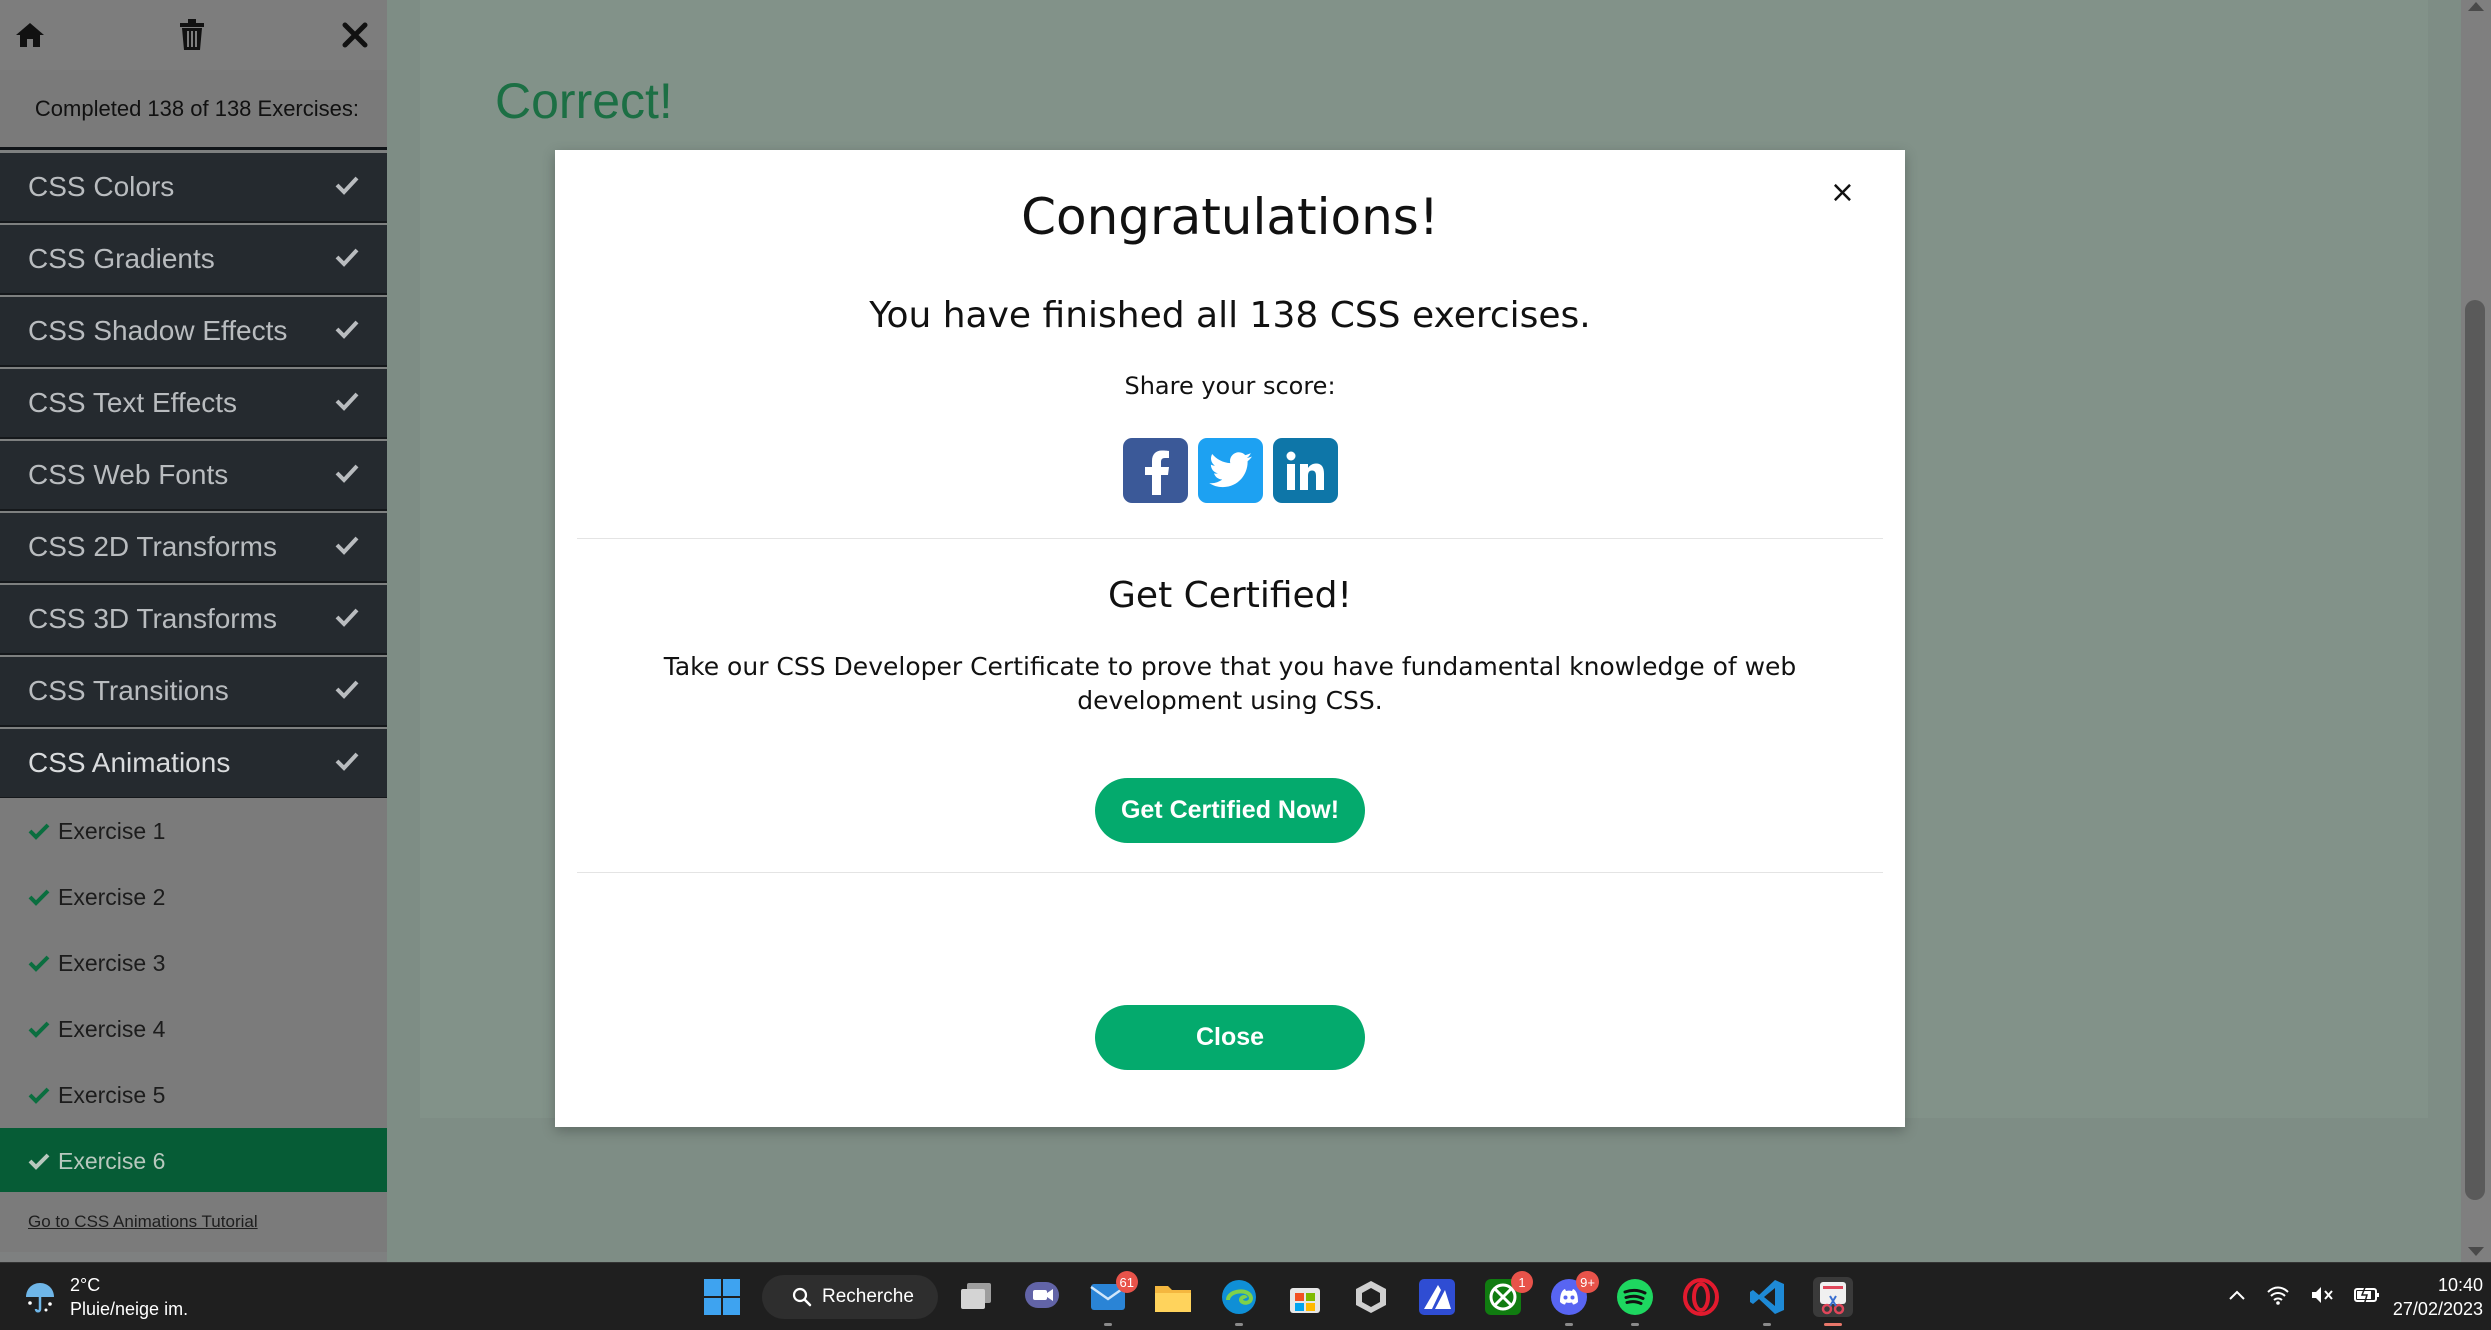 The width and height of the screenshot is (2491, 1330). I want to click on sidebar-section-css-animations: CSS Animations, so click(193, 764).